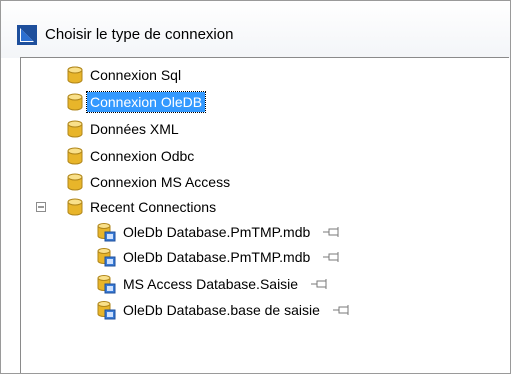 The height and width of the screenshot is (375, 511). Describe the element at coordinates (160, 182) in the screenshot. I see `tree-item-label: Connexion MS Access` at that location.